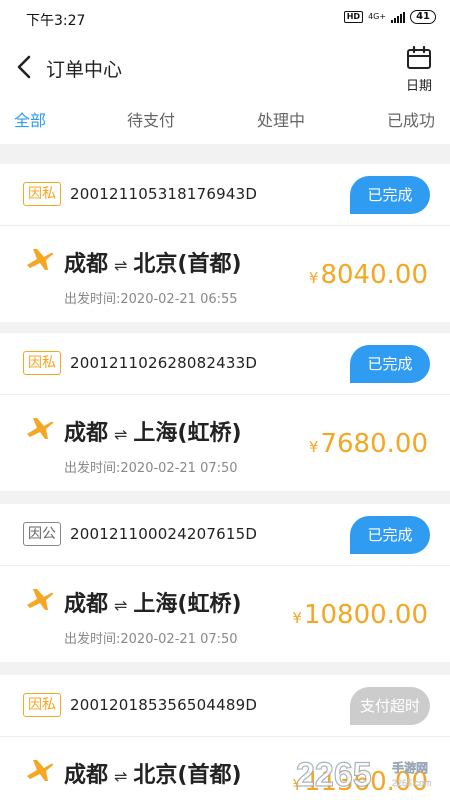 This screenshot has width=450, height=800. I want to click on calendar-icon, so click(419, 57).